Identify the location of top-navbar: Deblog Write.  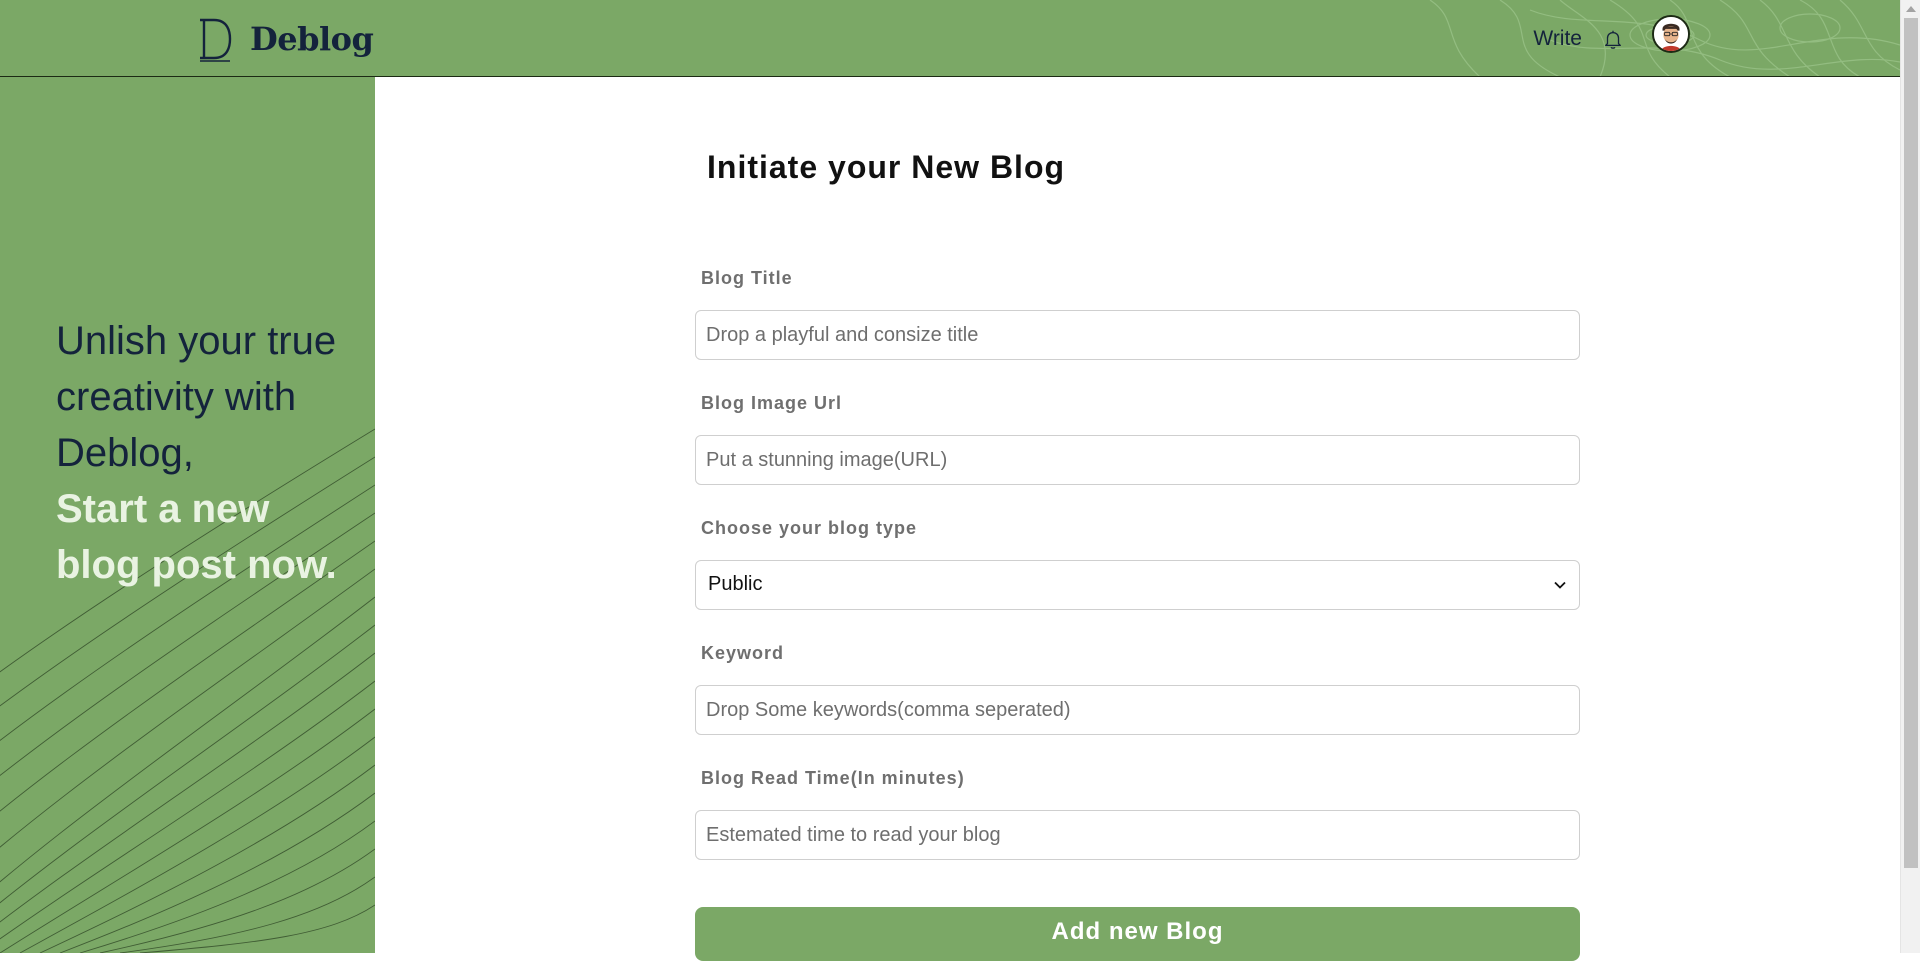
(950, 38).